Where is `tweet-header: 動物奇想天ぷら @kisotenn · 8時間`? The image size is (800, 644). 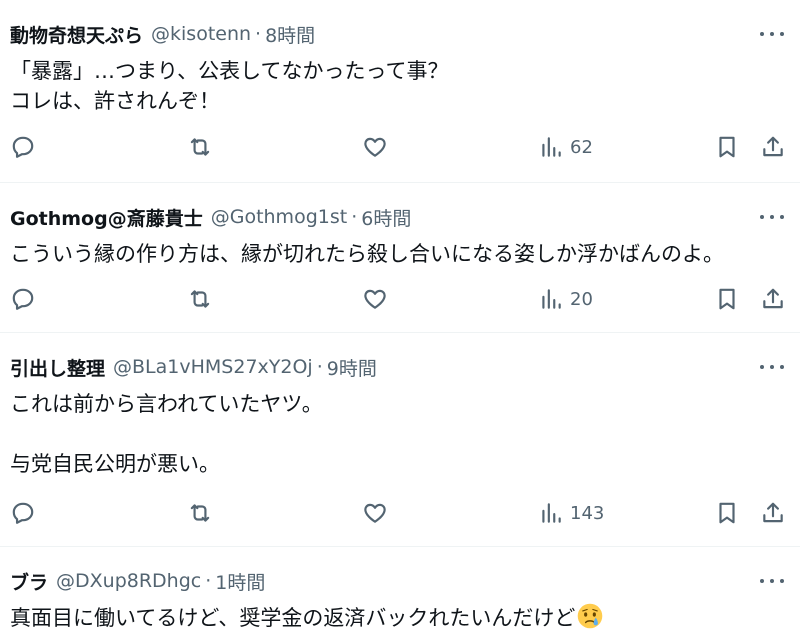 tweet-header: 動物奇想天ぷら @kisotenn · 8時間 is located at coordinates (162, 34).